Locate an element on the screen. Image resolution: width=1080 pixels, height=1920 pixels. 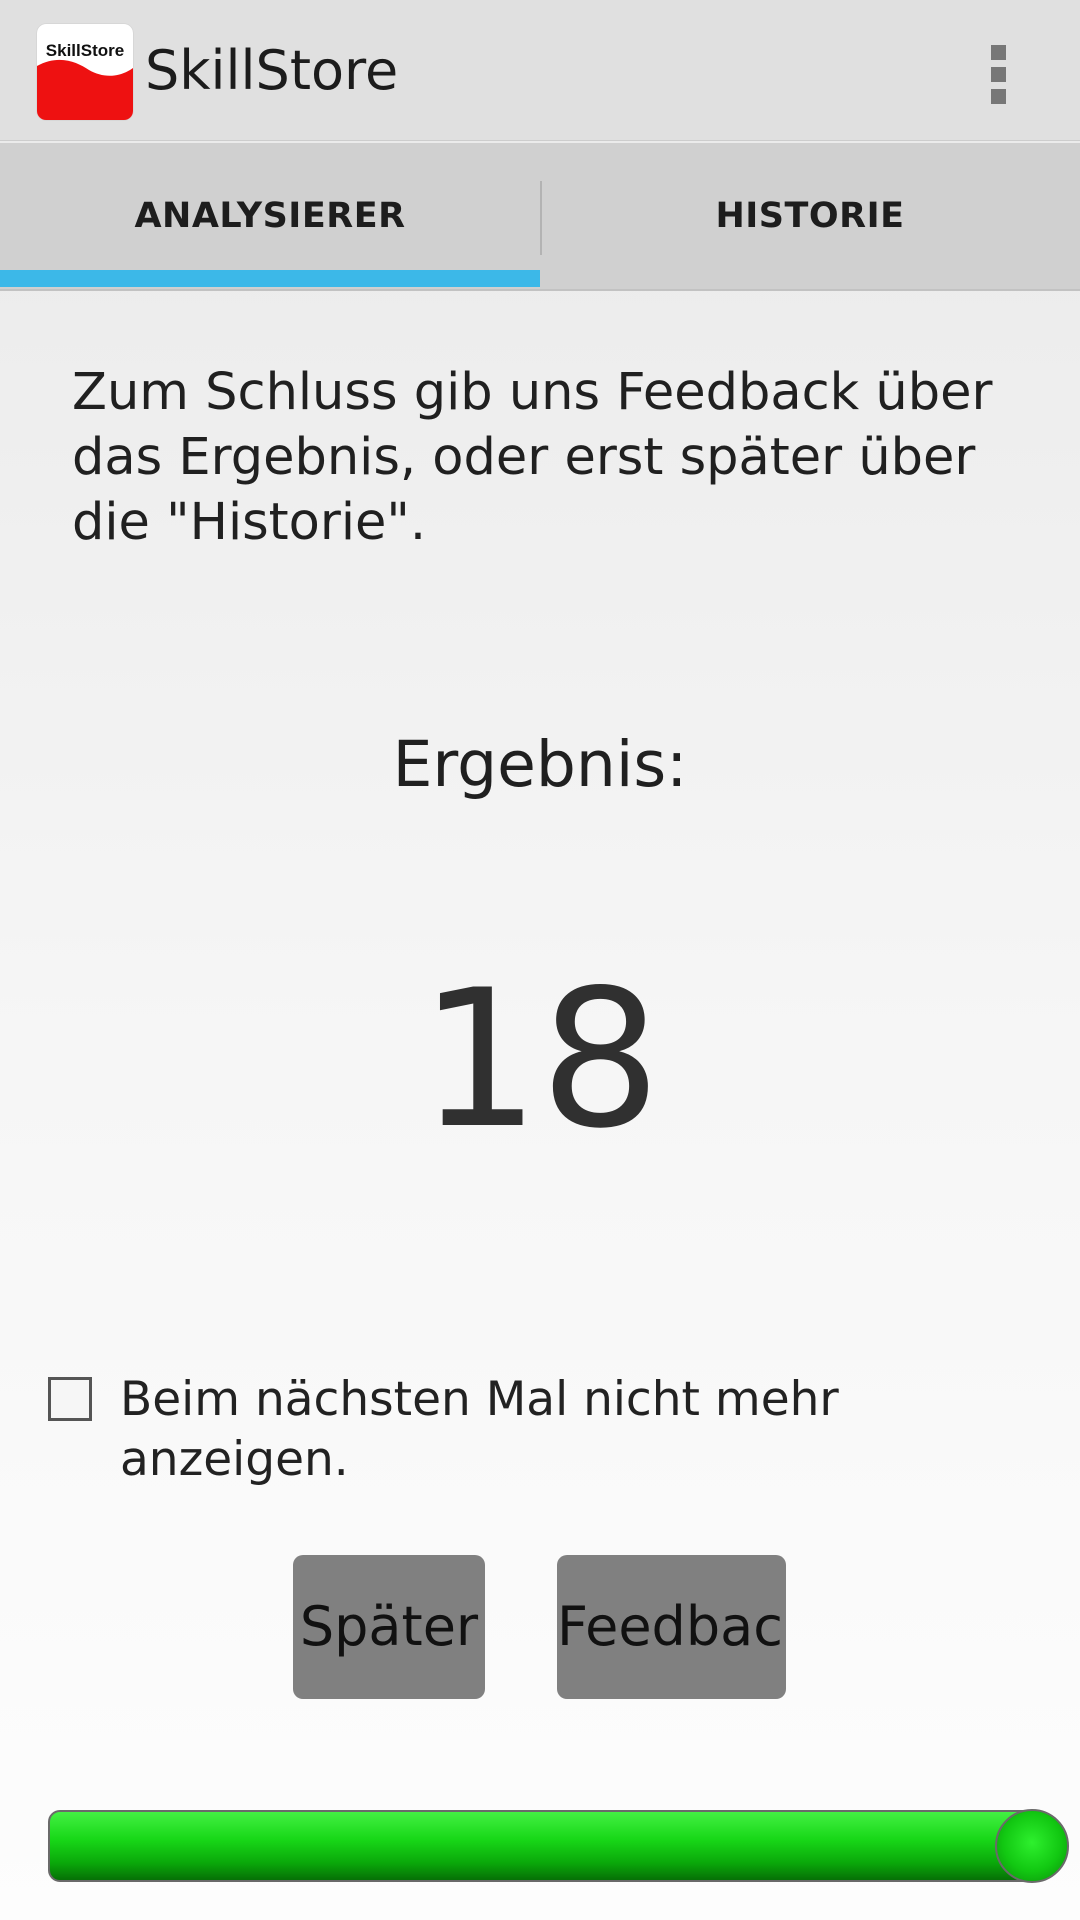
tab-analysierer: ANALYSIERER is located at coordinates (270, 216).